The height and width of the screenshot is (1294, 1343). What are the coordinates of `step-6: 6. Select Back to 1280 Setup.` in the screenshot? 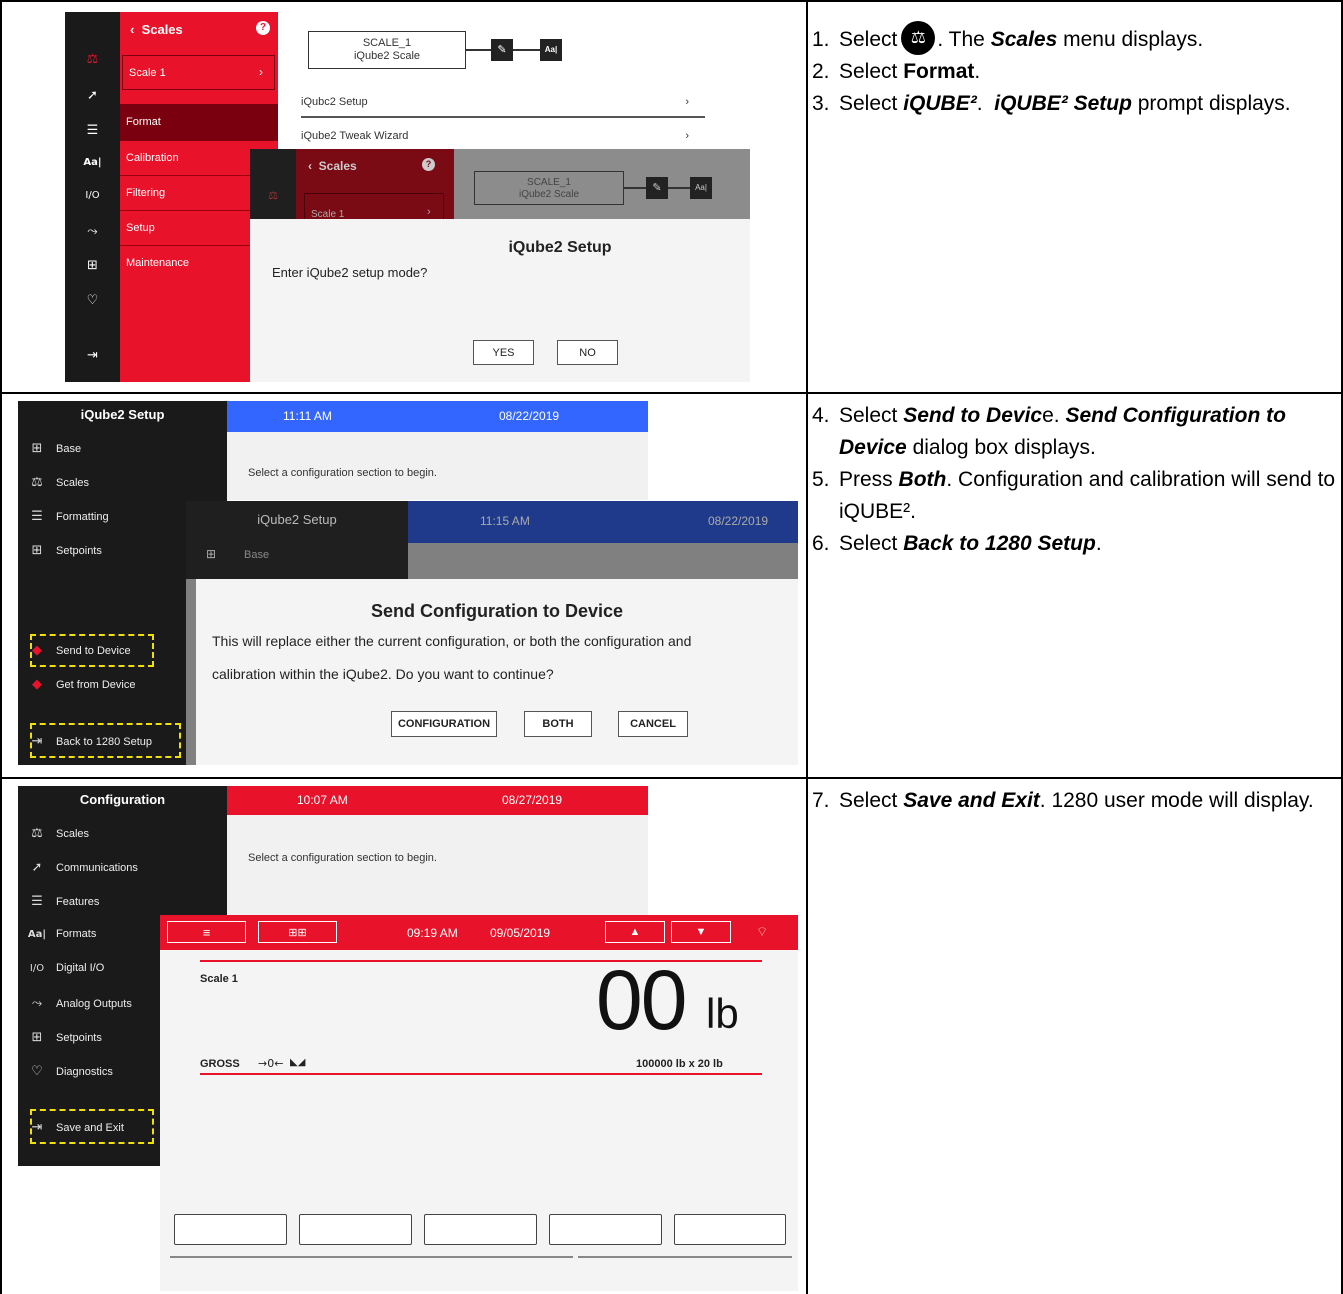 It's located at (957, 543).